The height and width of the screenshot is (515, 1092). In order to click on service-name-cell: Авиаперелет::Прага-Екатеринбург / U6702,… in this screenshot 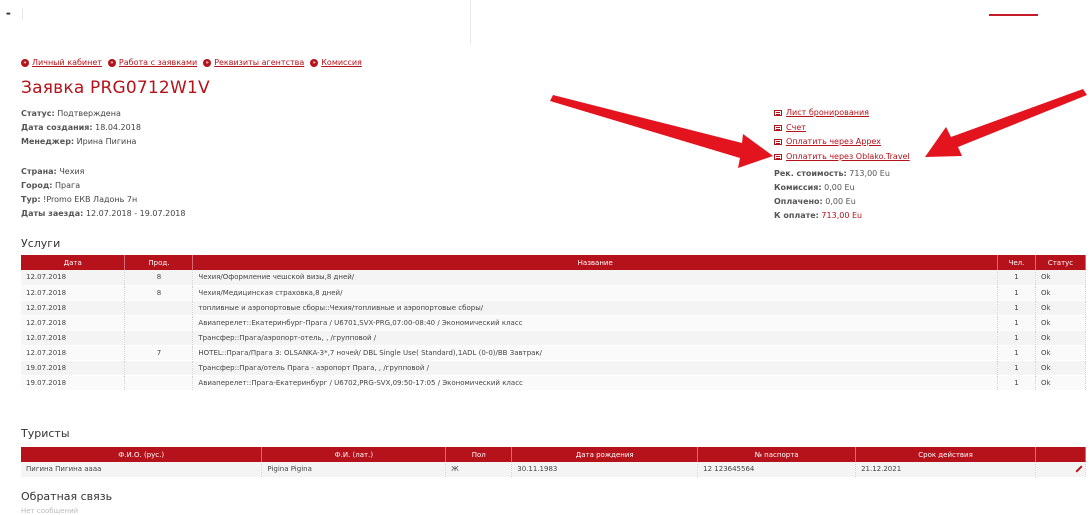, I will do `click(595, 383)`.